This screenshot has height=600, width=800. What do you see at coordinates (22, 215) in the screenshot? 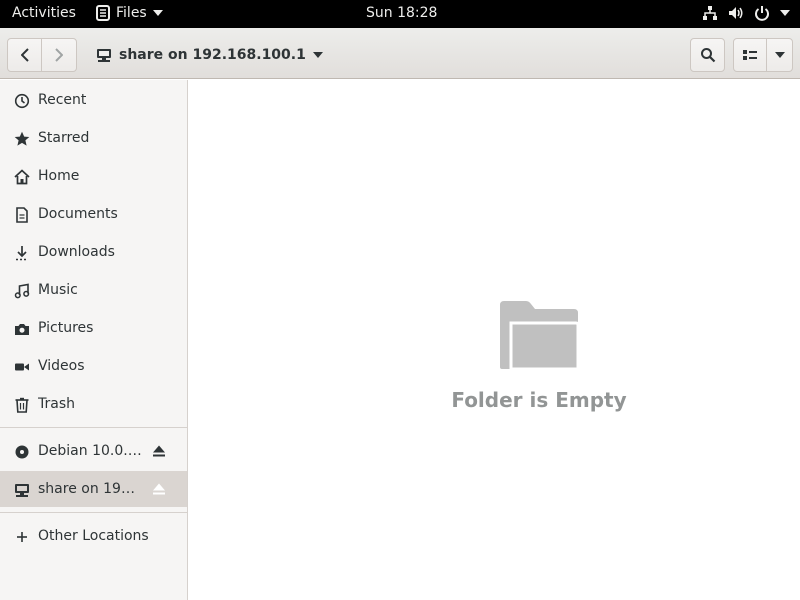
I see `document-icon` at bounding box center [22, 215].